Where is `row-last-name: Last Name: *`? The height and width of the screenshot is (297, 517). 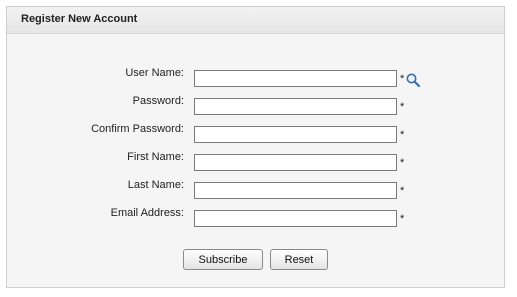
row-last-name: Last Name: * is located at coordinates (255, 189).